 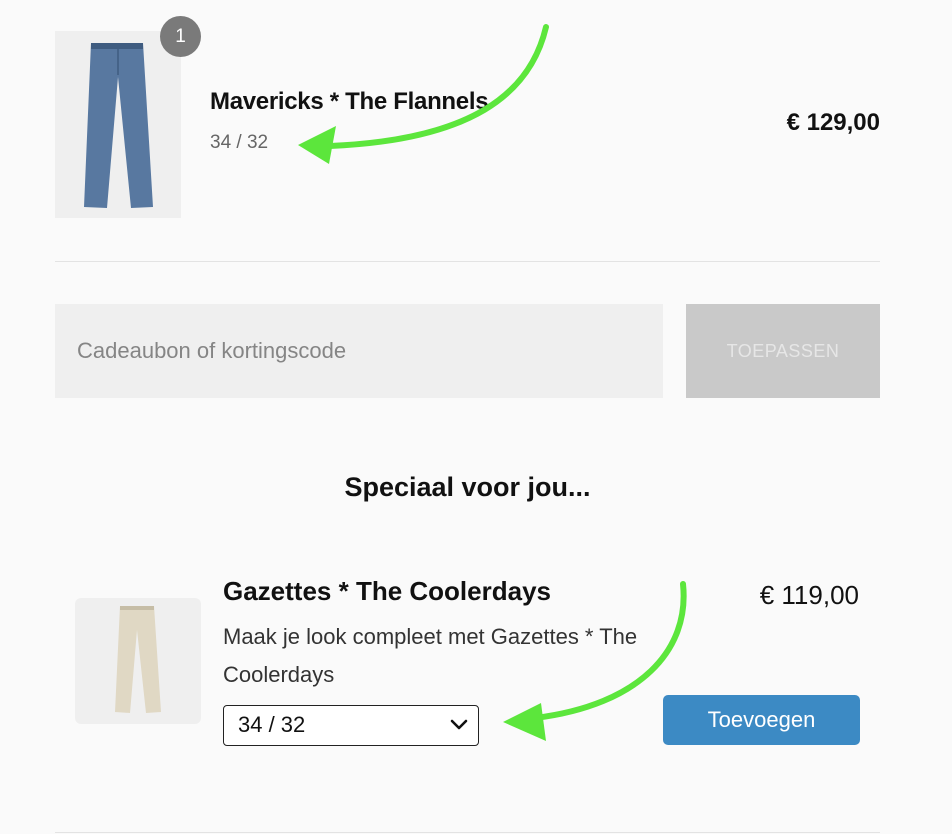 What do you see at coordinates (761, 720) in the screenshot?
I see `add-to-cart-button: Toevoegen` at bounding box center [761, 720].